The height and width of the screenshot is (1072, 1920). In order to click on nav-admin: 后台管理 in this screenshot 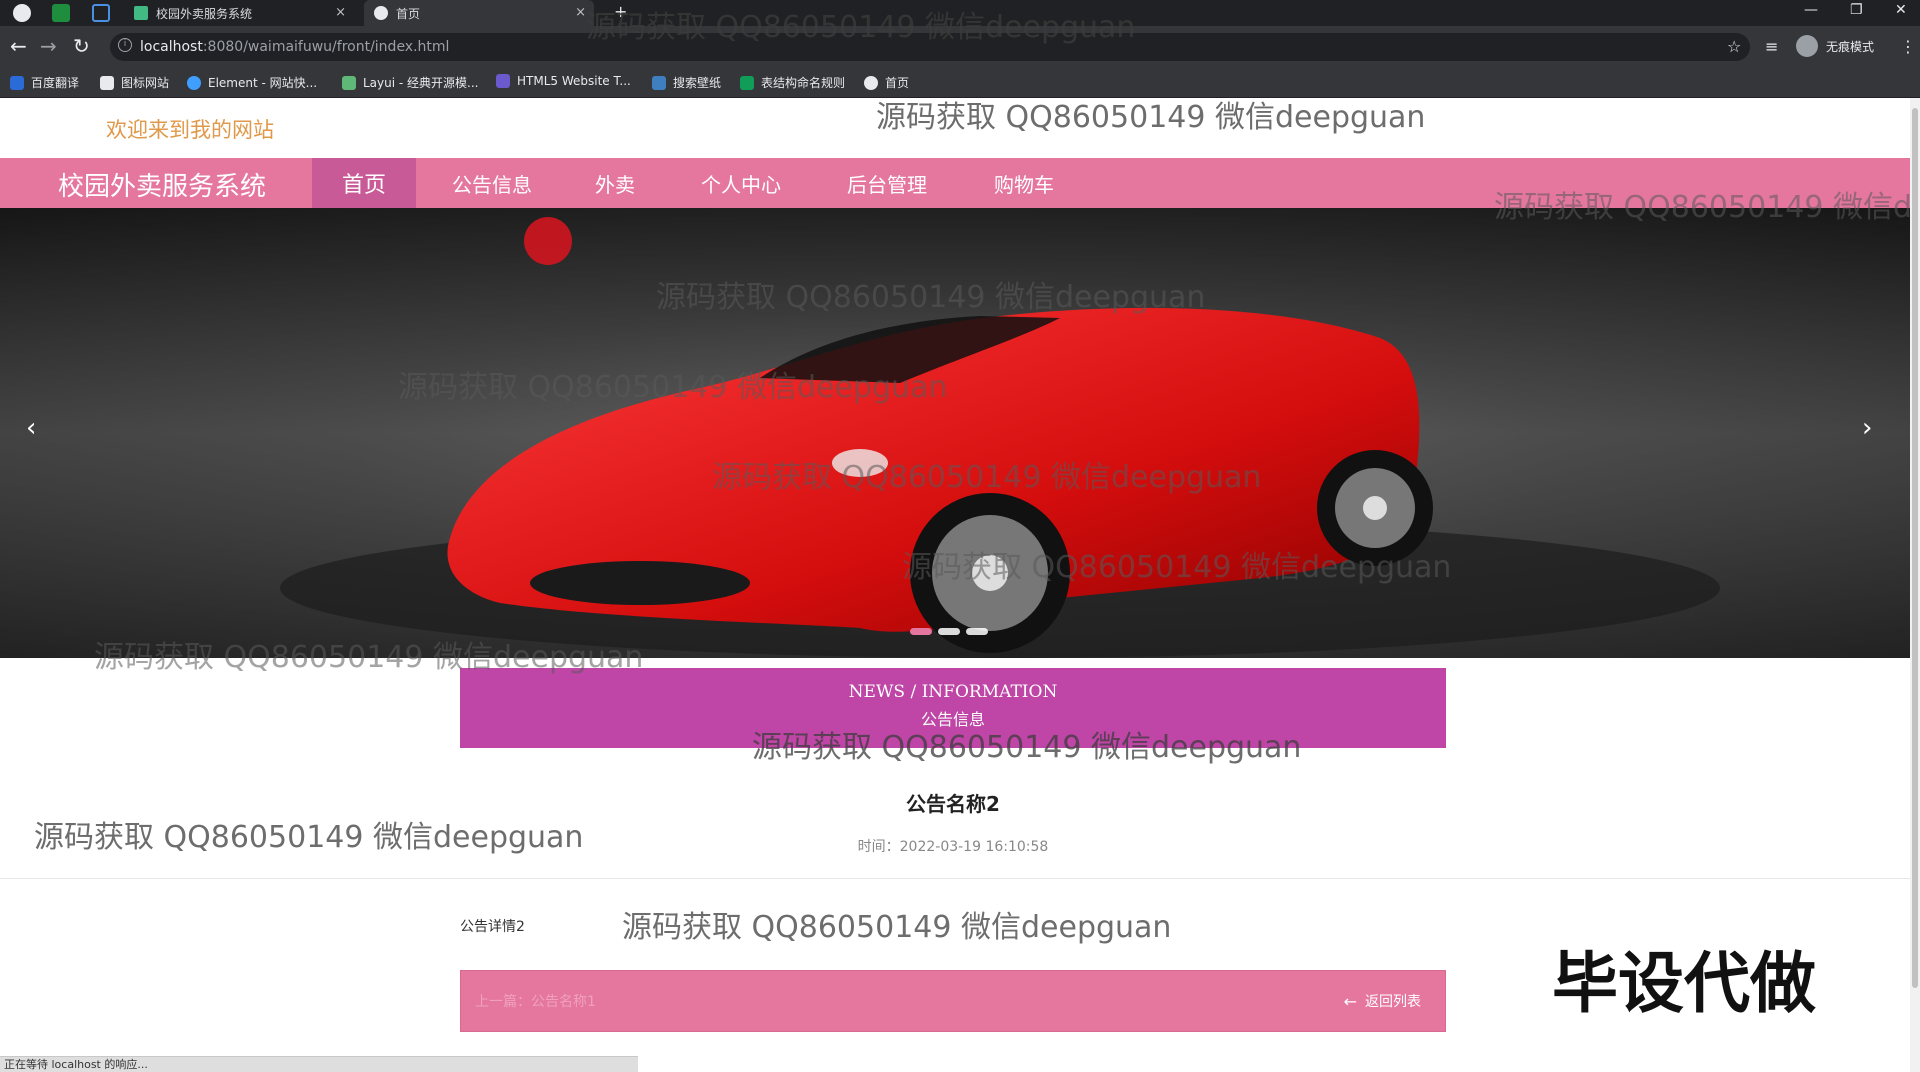, I will do `click(887, 183)`.